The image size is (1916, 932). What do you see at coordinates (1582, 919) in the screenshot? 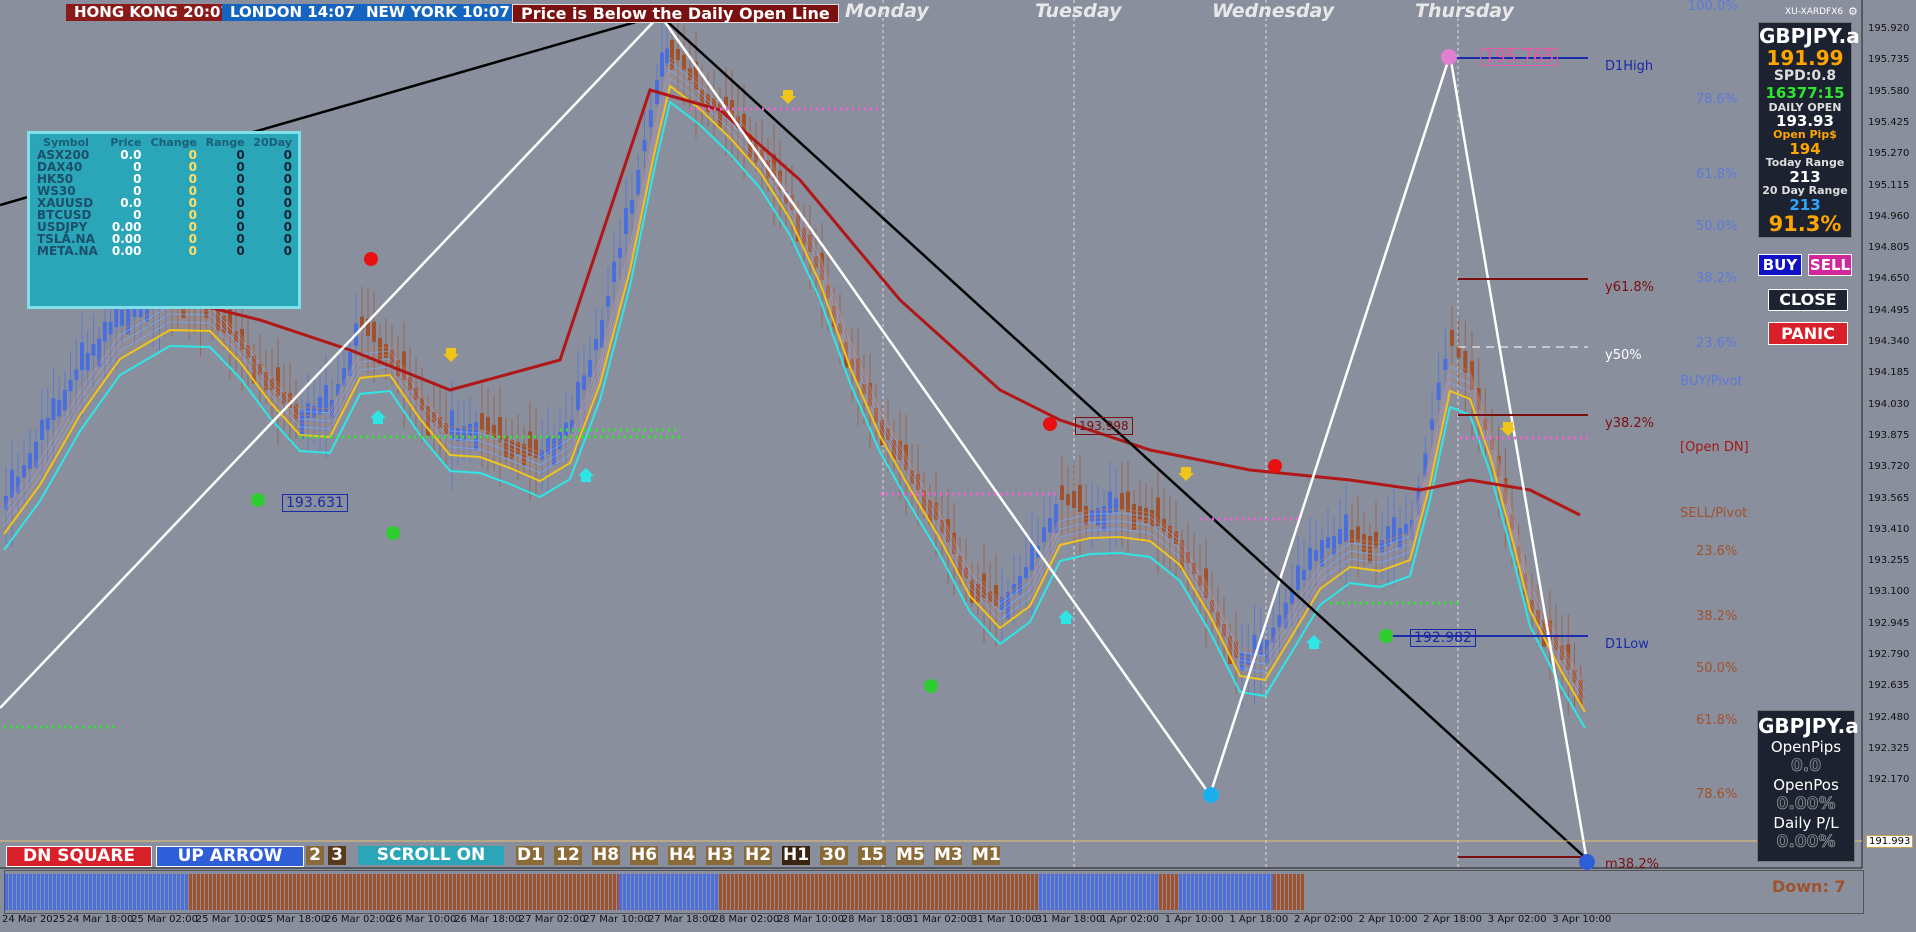
I see `time-tick: 3 Apr 10:00` at bounding box center [1582, 919].